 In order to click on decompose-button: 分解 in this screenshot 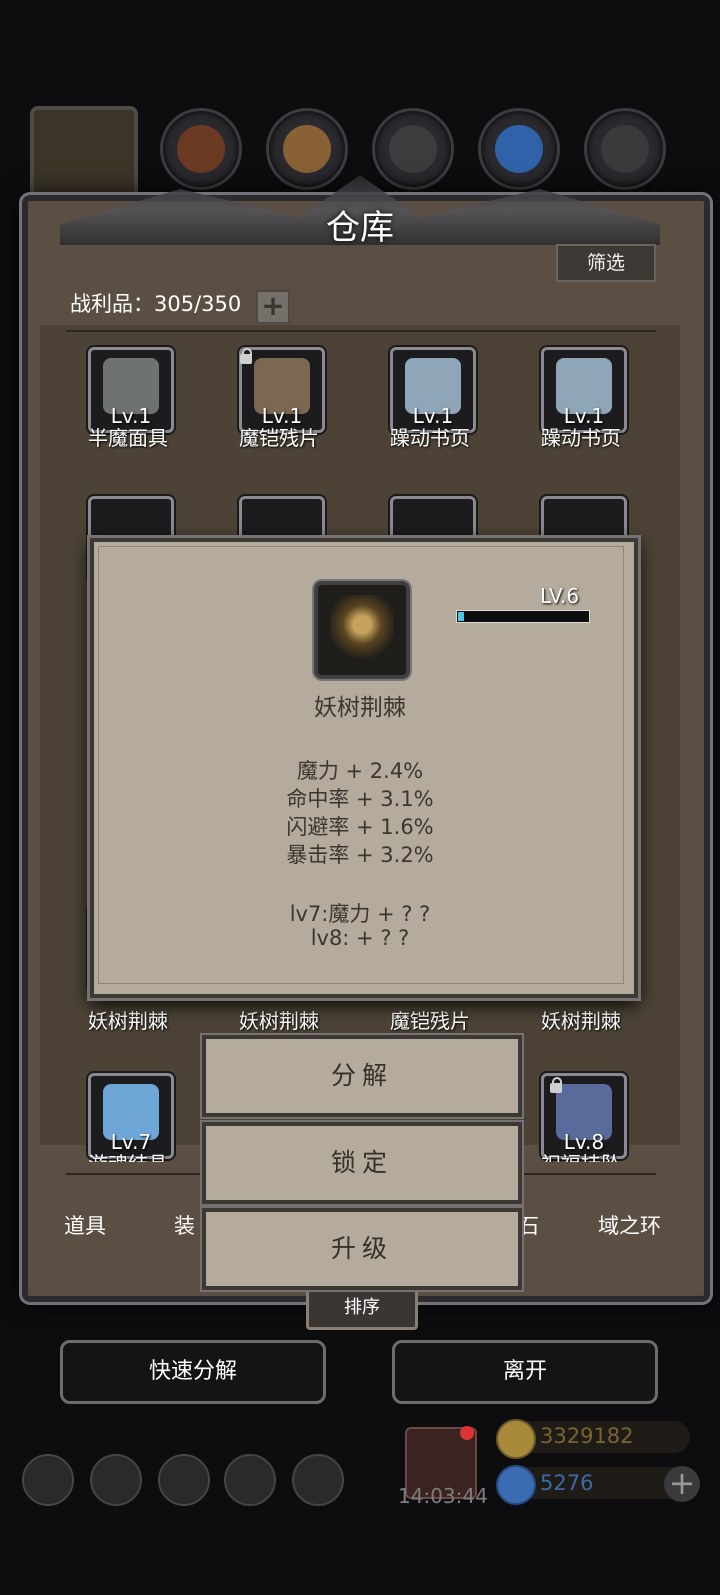, I will do `click(362, 1076)`.